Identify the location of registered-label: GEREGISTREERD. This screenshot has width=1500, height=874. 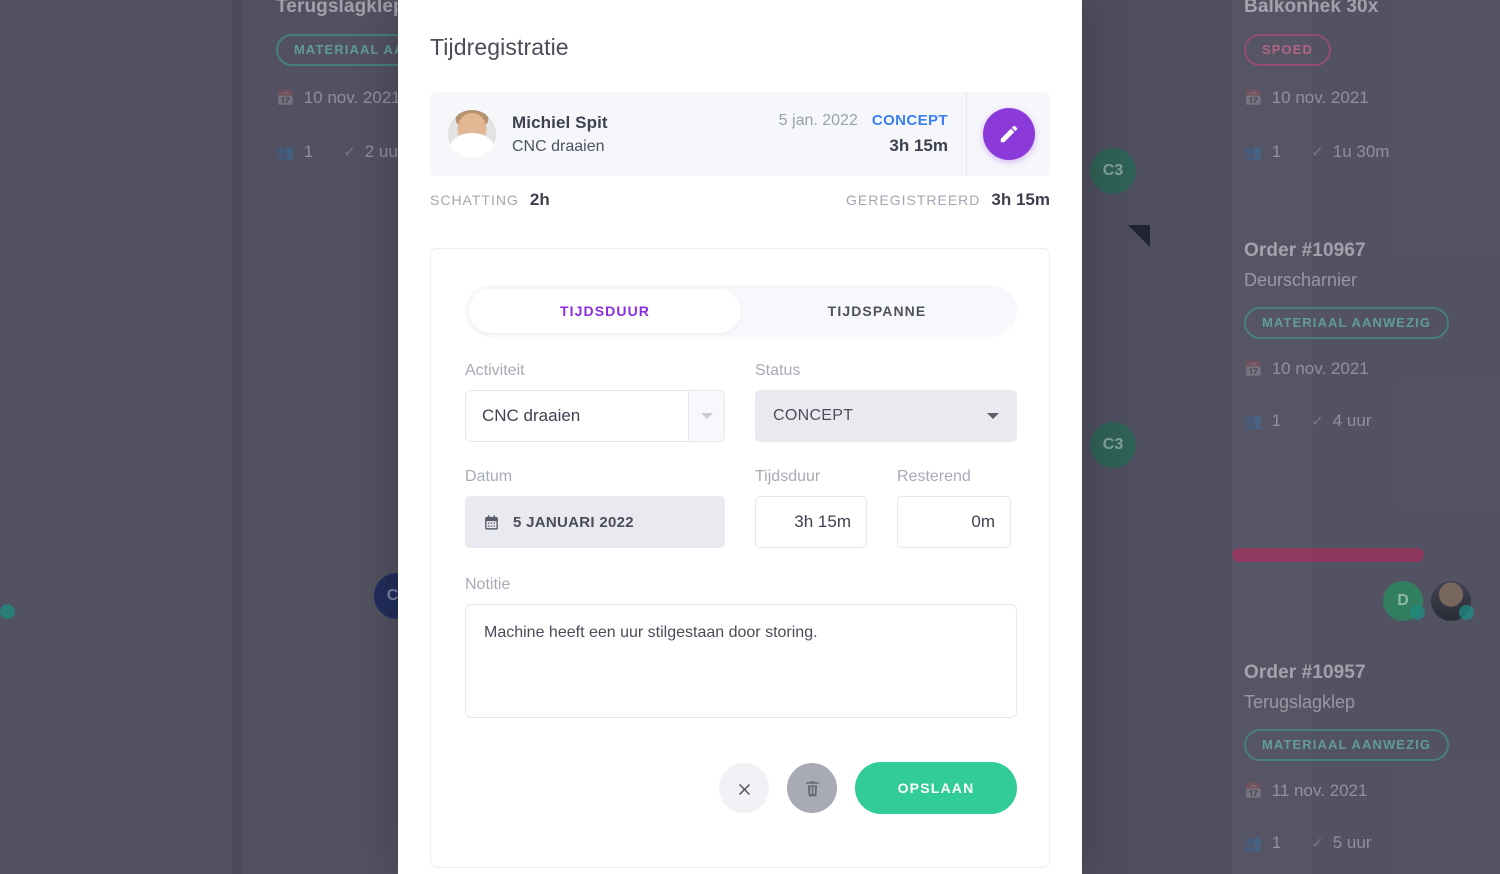
(913, 200).